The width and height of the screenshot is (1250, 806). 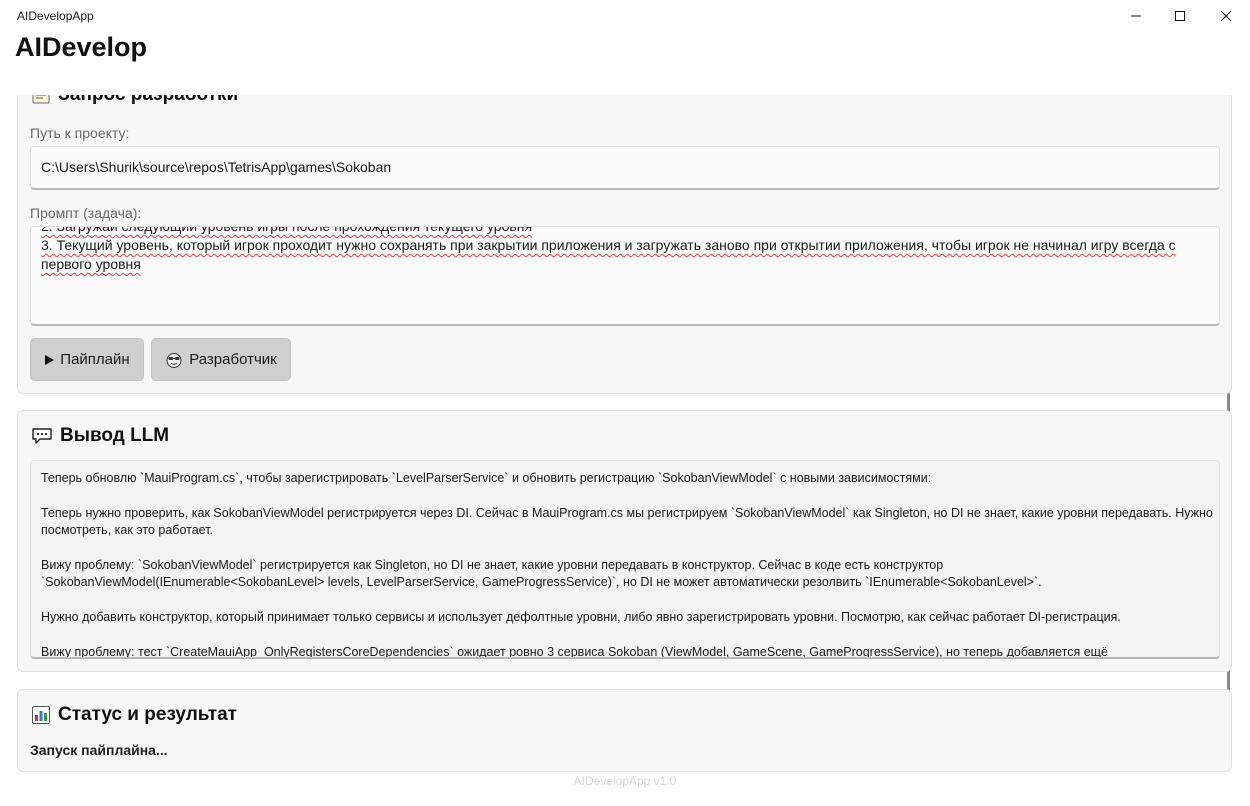 I want to click on version-footer: AIDevelopApp v1.0, so click(x=625, y=781).